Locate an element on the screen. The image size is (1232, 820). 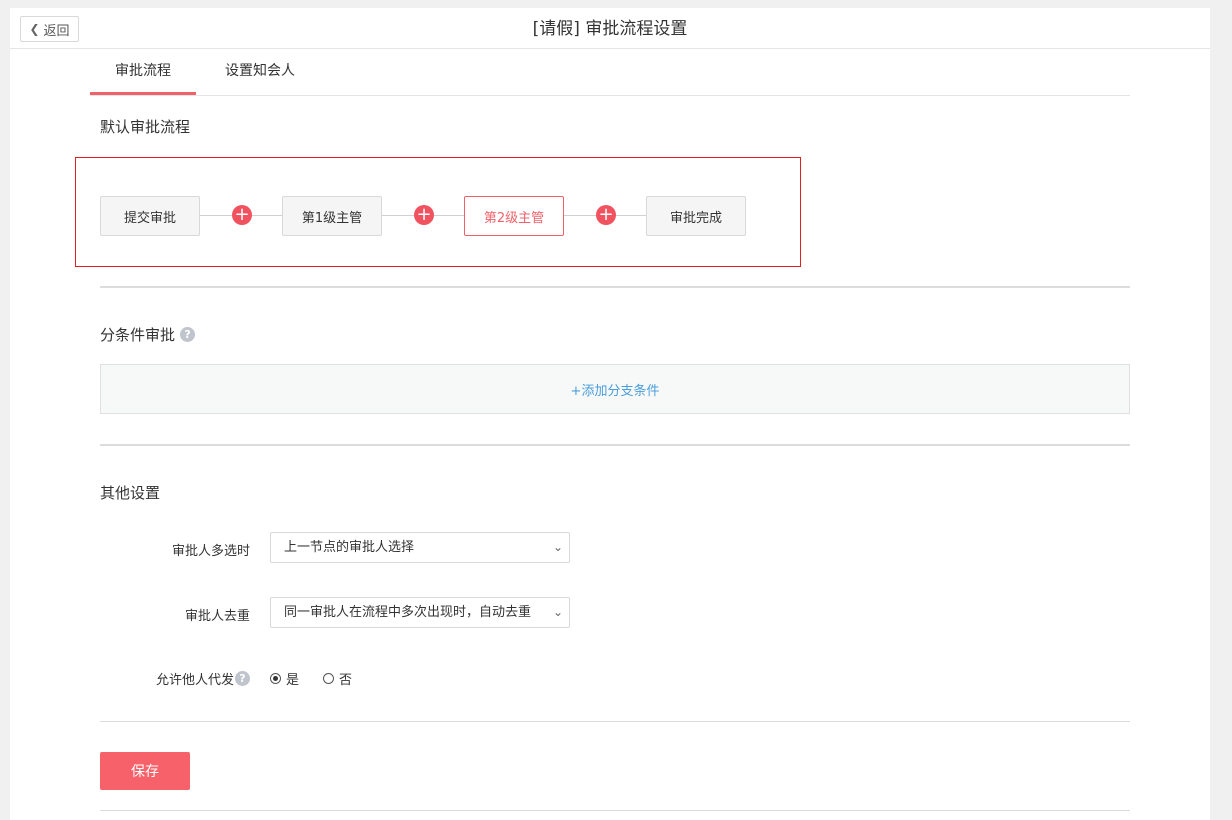
dedupe-value: 同一审批人在流程中多次出现时，自动去重 is located at coordinates (408, 612).